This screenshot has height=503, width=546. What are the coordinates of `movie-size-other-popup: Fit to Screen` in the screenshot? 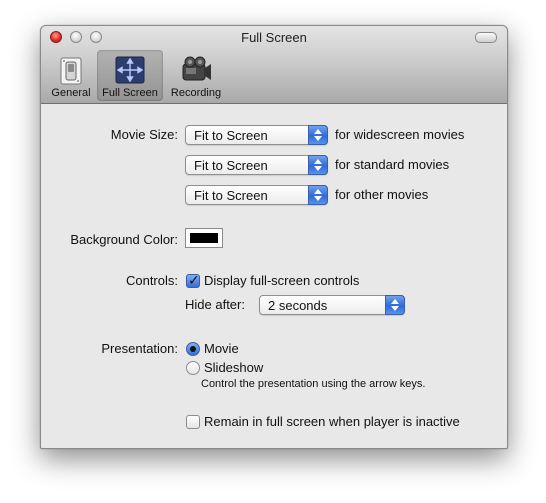 It's located at (256, 195).